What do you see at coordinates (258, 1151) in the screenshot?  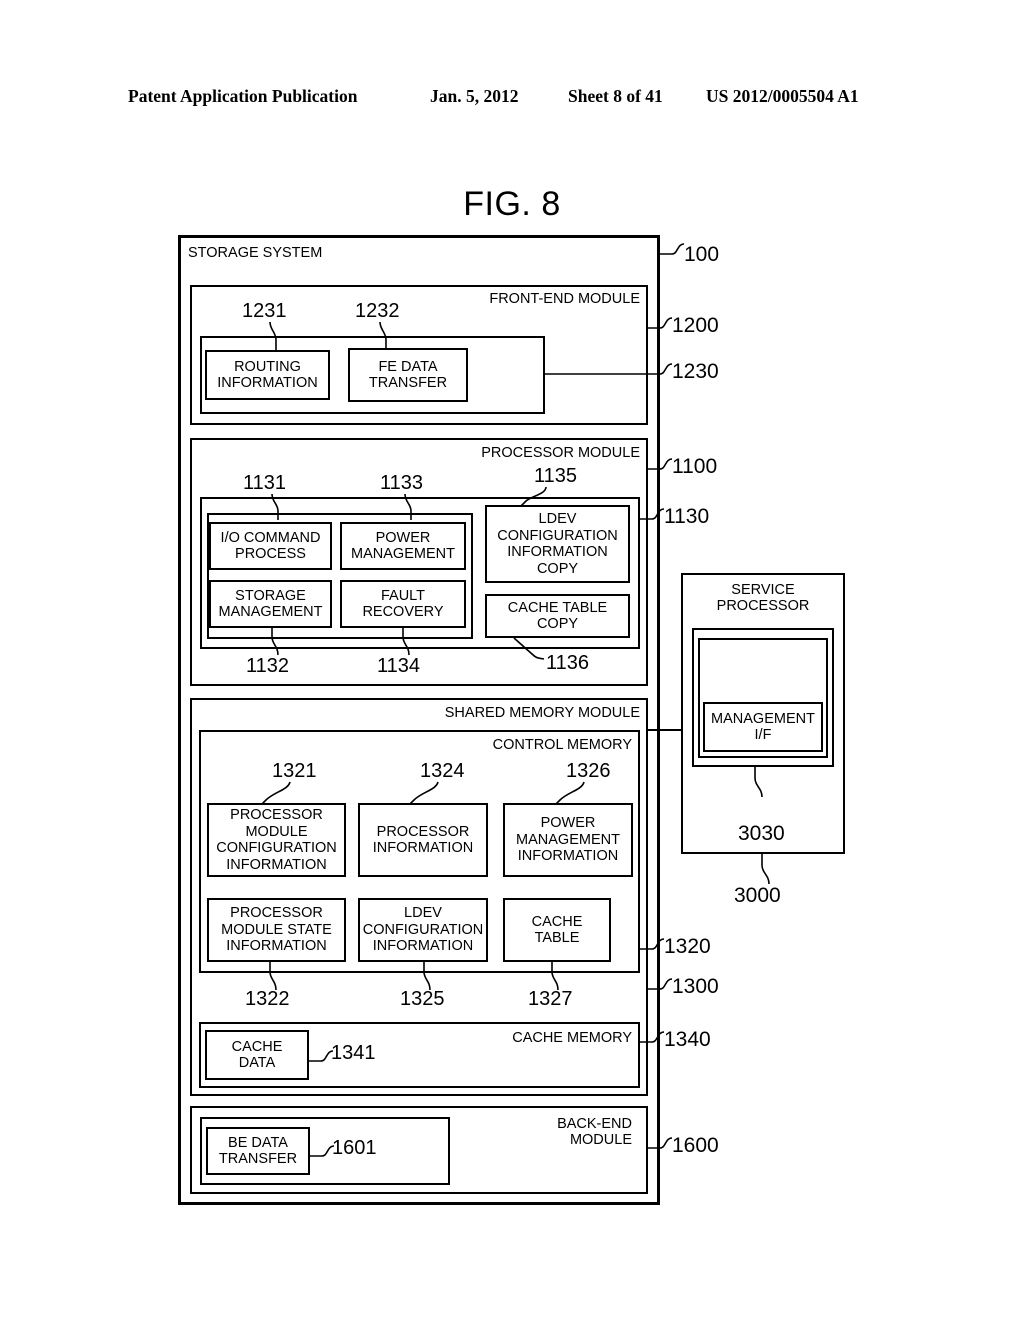 I see `be-data-transfer-box: BE DATA TRANSFER` at bounding box center [258, 1151].